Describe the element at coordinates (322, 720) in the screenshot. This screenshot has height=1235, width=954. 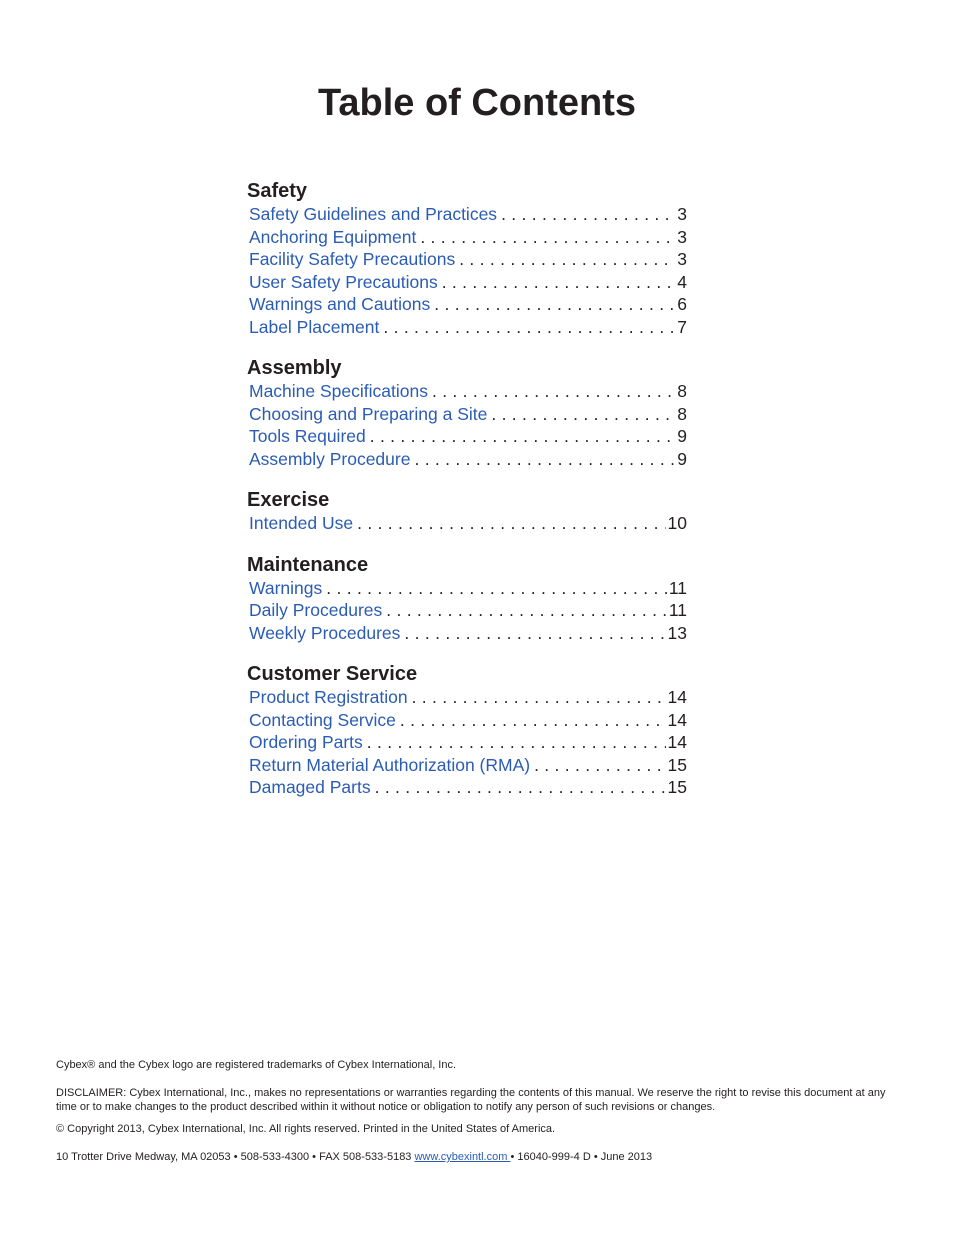
I see `toc-entry-label: Contacting Service` at that location.